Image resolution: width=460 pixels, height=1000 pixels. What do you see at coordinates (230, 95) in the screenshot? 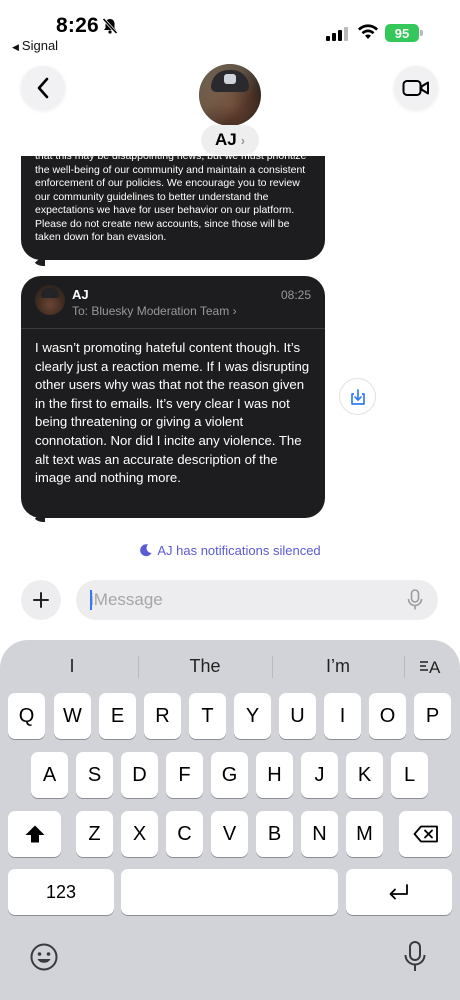
I see `contact-avatar` at bounding box center [230, 95].